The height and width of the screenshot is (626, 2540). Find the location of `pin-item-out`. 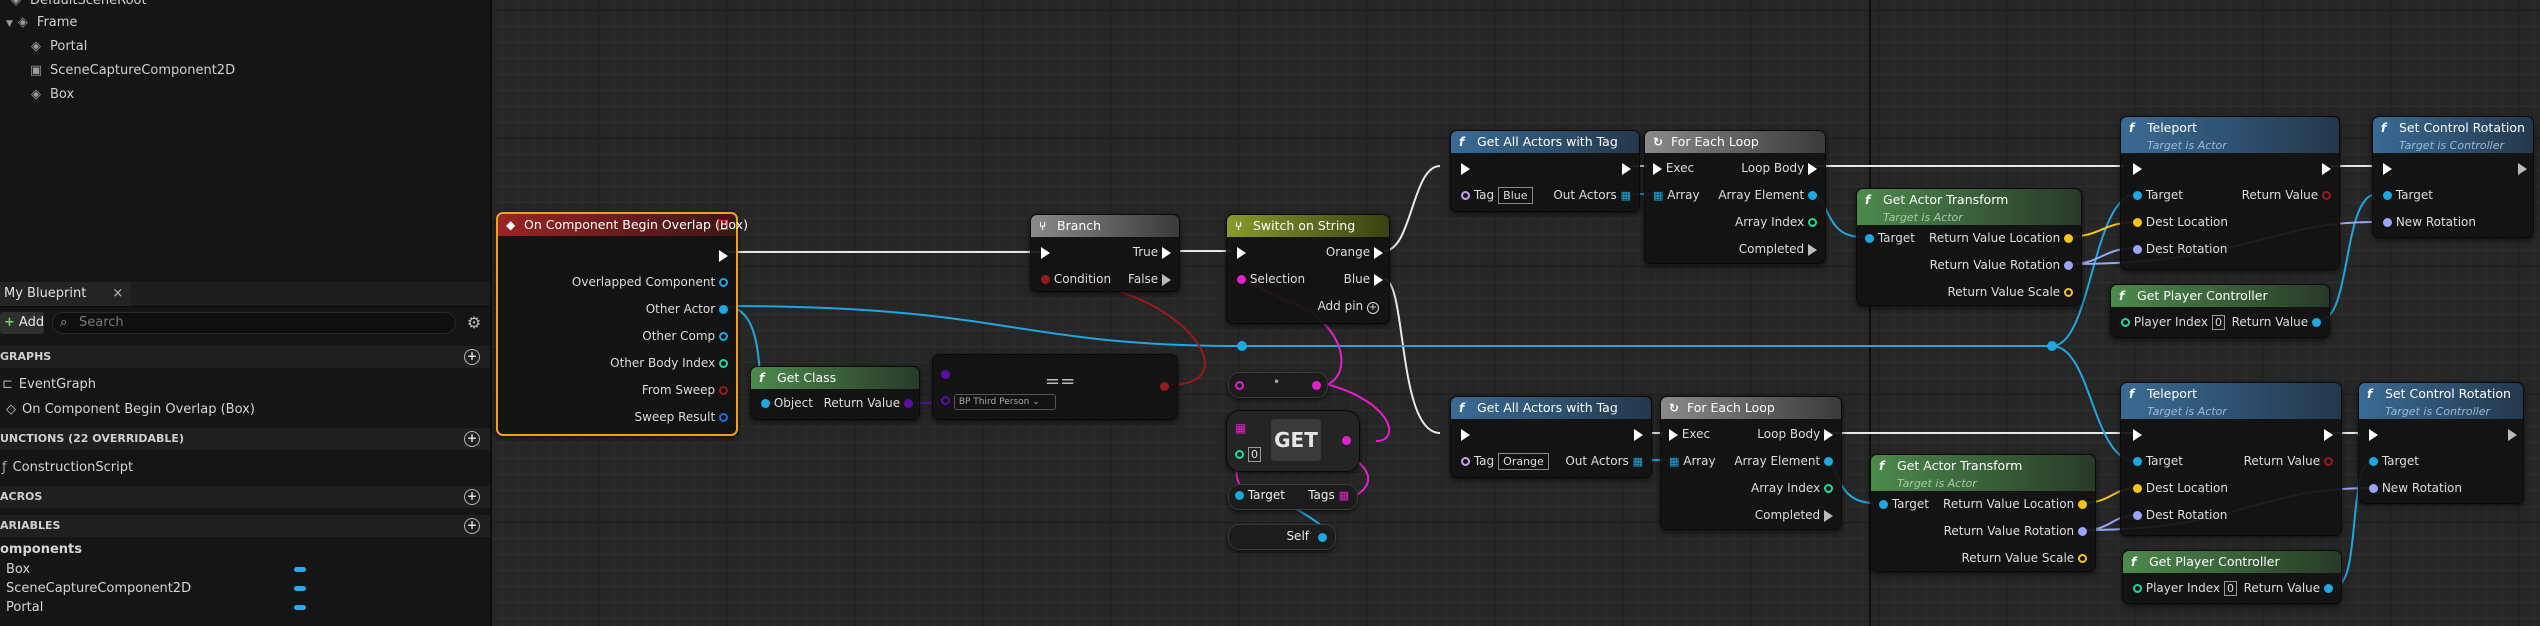

pin-item-out is located at coordinates (1346, 440).